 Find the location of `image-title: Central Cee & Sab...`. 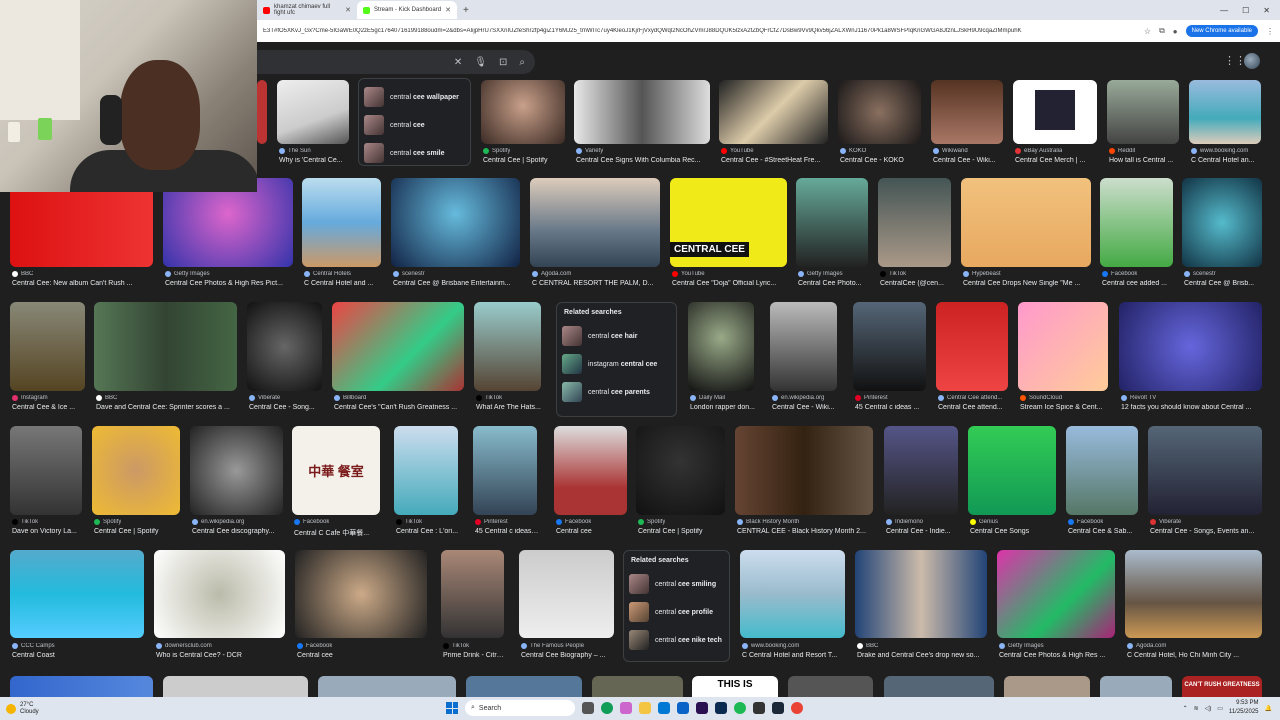

image-title: Central Cee & Sab... is located at coordinates (1104, 531).